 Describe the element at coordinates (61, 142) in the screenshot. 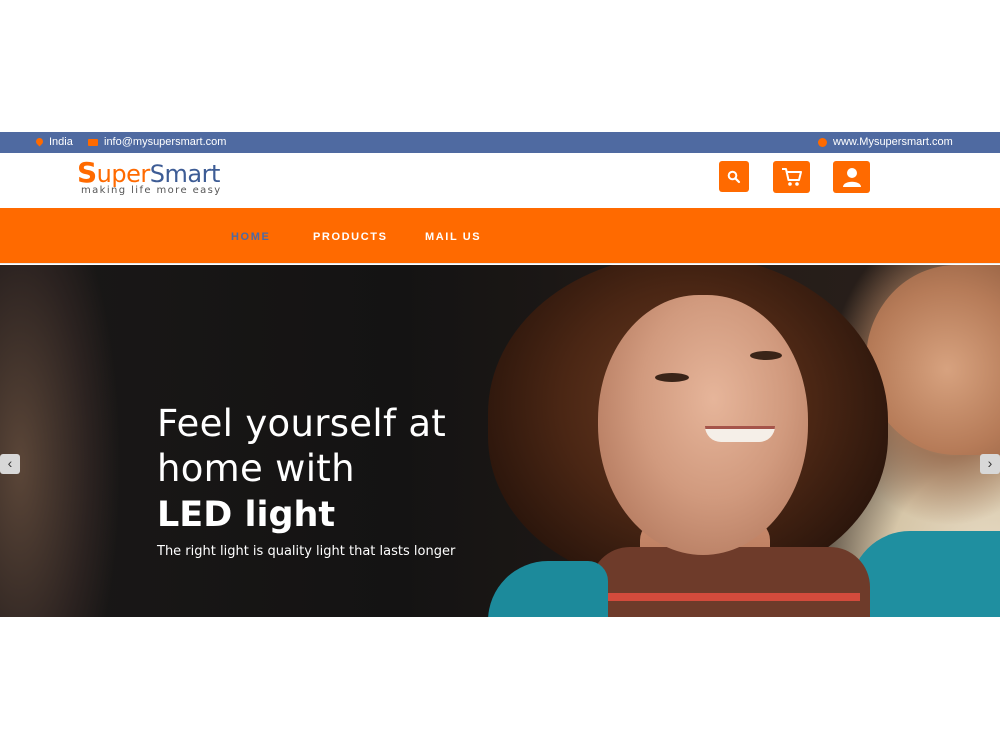

I see `location-text: India` at that location.